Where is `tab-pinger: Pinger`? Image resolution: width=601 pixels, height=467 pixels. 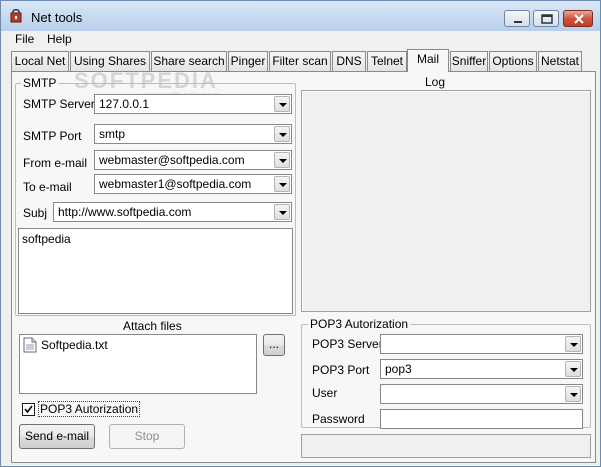 tab-pinger: Pinger is located at coordinates (248, 61).